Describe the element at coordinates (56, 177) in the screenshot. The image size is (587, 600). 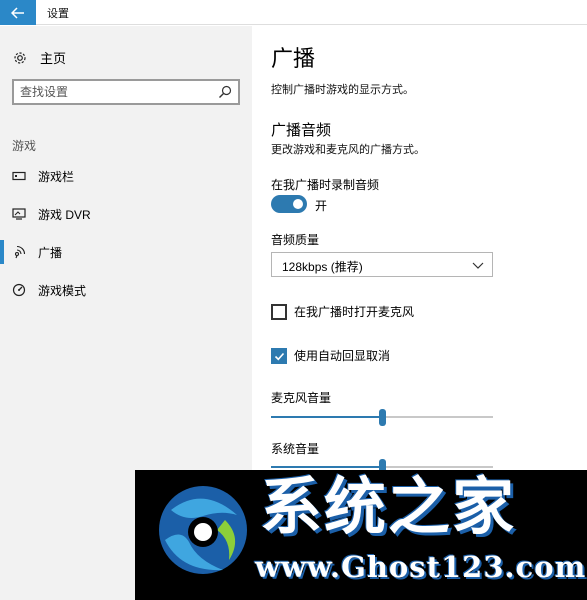
I see `sidebar-item-label: 游戏栏` at that location.